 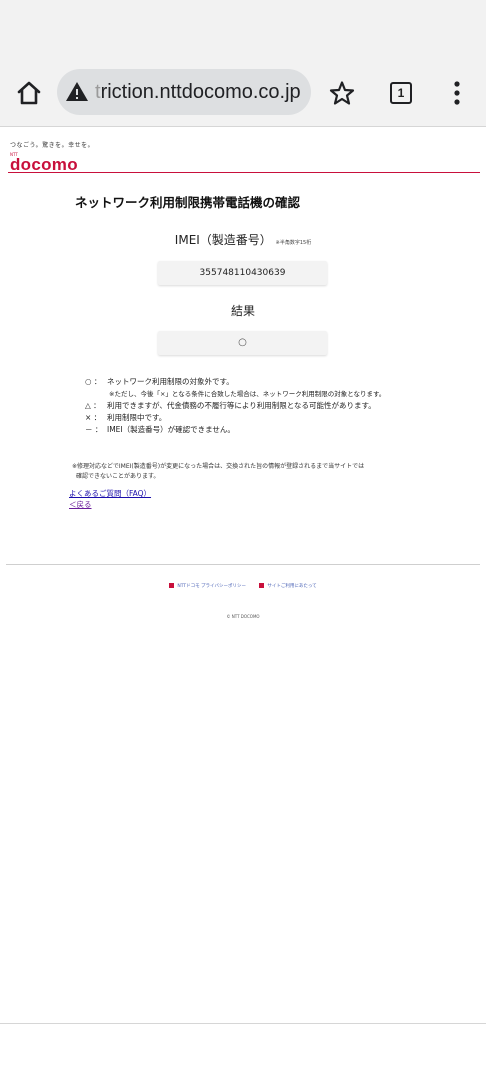 I want to click on footer-link-site-usage: サイトご利用にあたって, so click(x=288, y=586).